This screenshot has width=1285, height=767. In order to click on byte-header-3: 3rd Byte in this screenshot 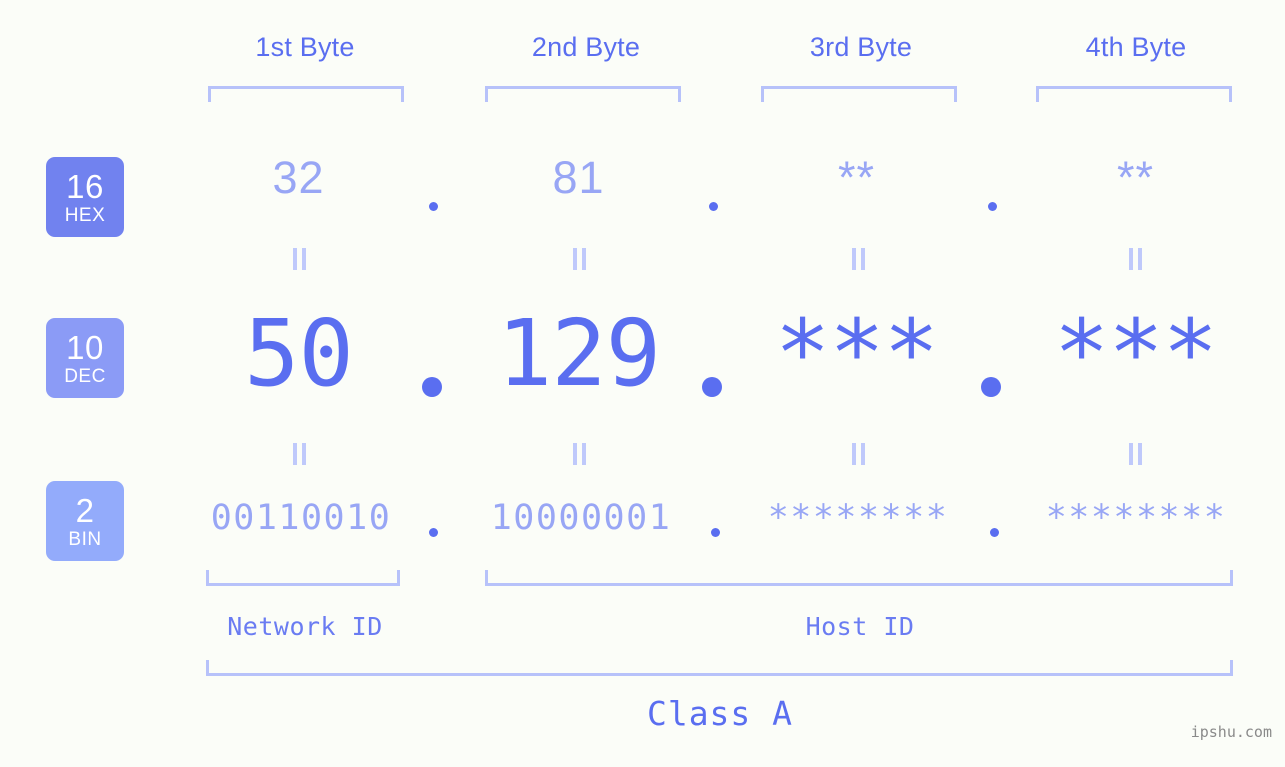, I will do `click(861, 47)`.